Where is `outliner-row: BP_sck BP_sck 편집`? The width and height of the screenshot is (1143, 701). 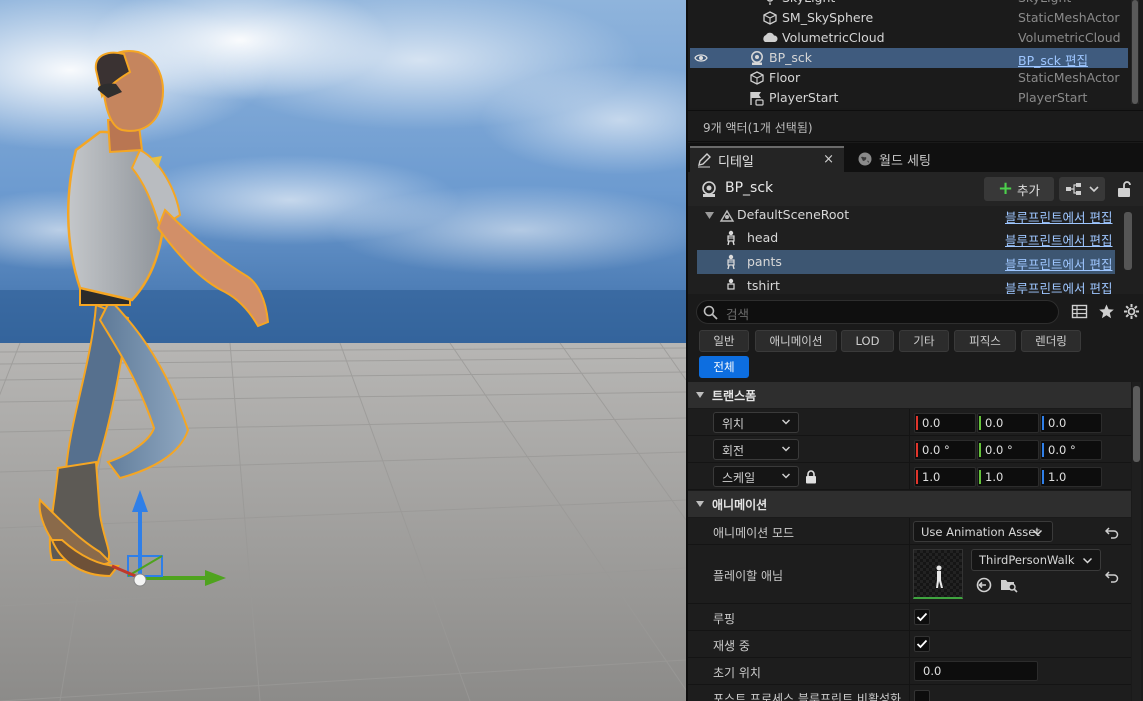
outliner-row: BP_sck BP_sck 편집 is located at coordinates (909, 58).